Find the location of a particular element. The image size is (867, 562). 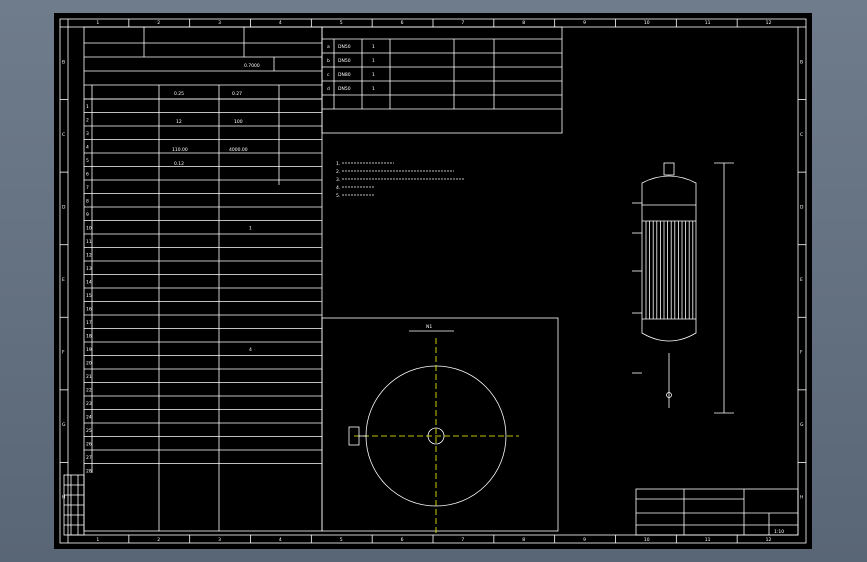

nozzle-size-d: DN50 is located at coordinates (344, 89).